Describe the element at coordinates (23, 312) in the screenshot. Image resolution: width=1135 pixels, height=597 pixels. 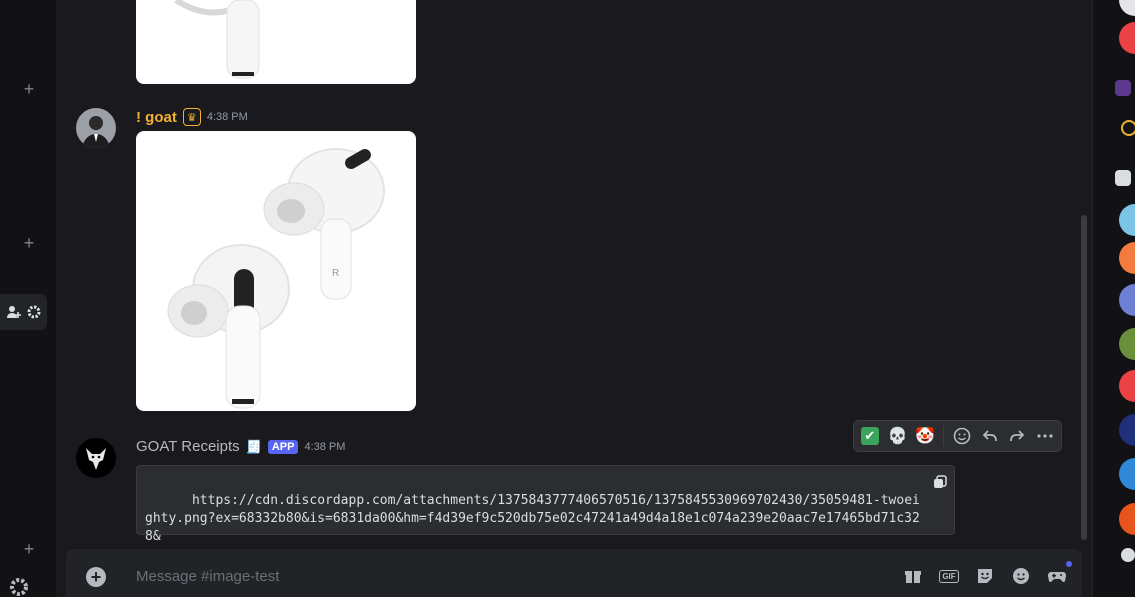
I see `channel-actions` at that location.